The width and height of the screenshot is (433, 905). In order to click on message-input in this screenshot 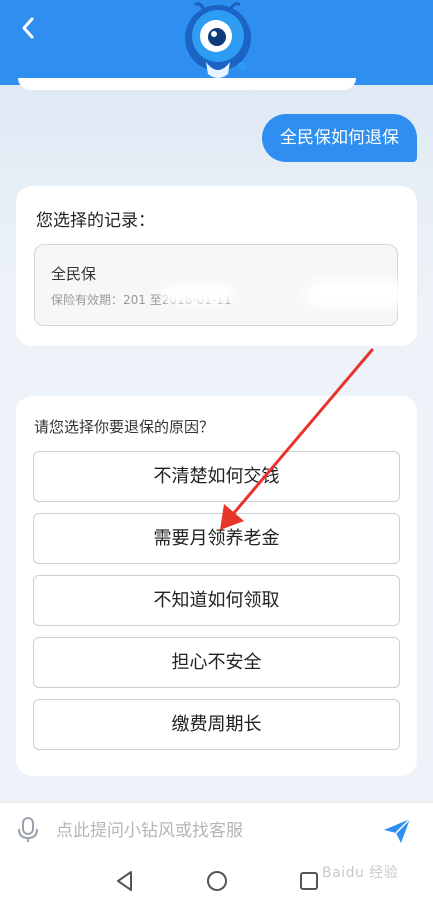, I will do `click(211, 831)`.